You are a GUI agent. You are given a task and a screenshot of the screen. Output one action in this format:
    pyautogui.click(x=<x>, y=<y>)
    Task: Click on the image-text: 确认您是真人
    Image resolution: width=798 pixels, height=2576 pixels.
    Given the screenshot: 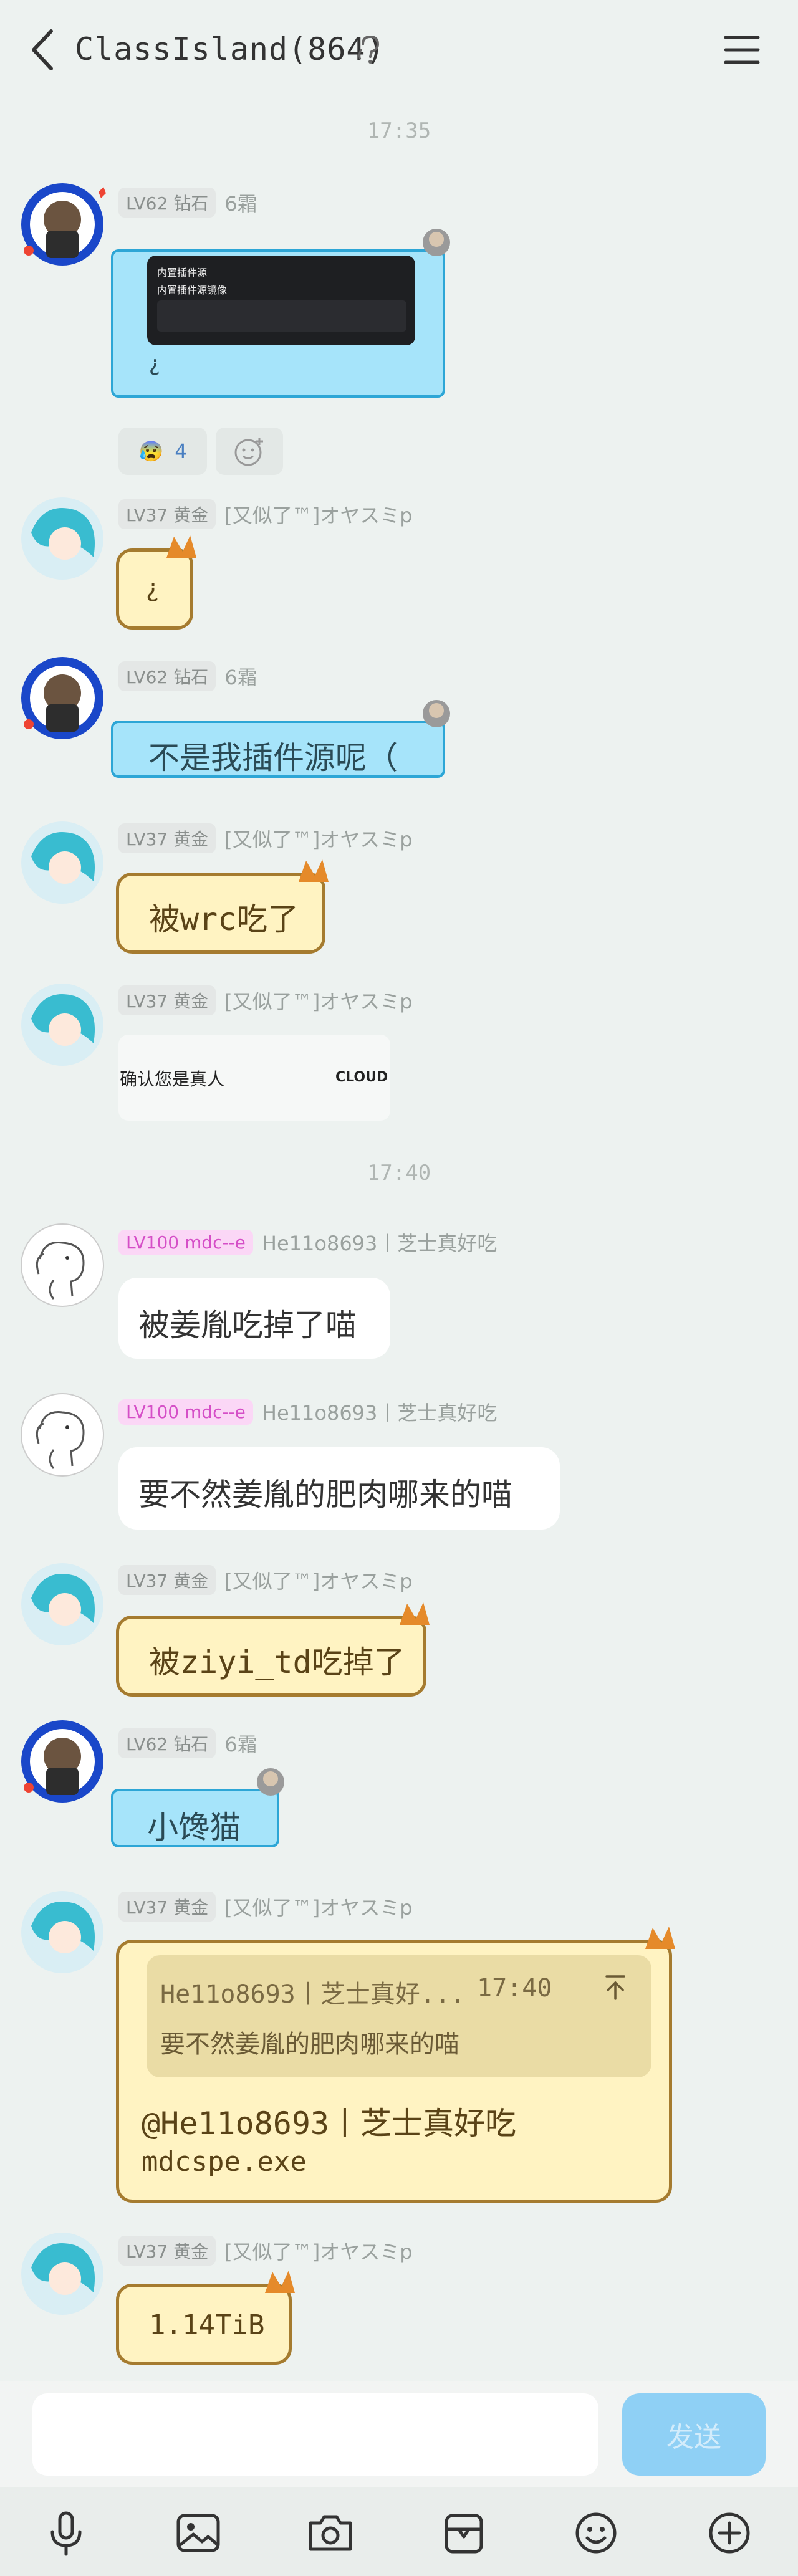 What is the action you would take?
    pyautogui.click(x=172, y=1079)
    